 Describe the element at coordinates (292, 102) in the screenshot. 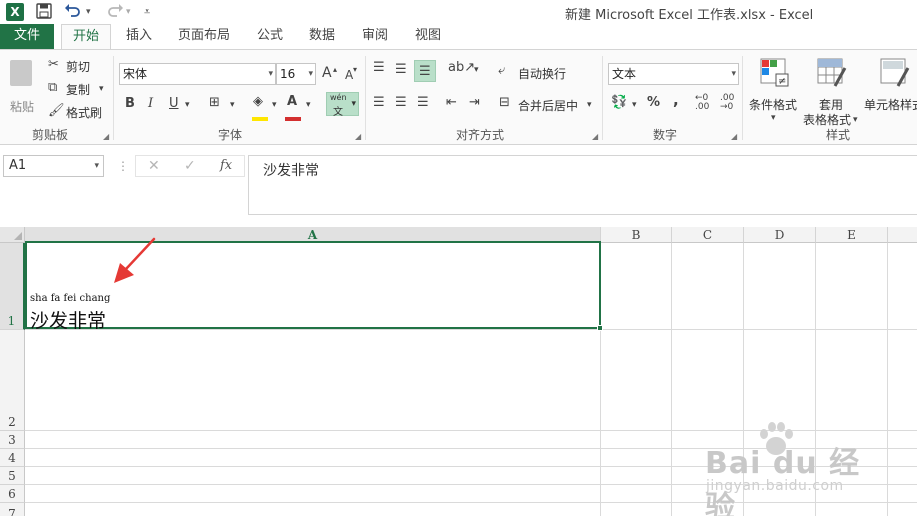

I see `font-color-button: A` at that location.